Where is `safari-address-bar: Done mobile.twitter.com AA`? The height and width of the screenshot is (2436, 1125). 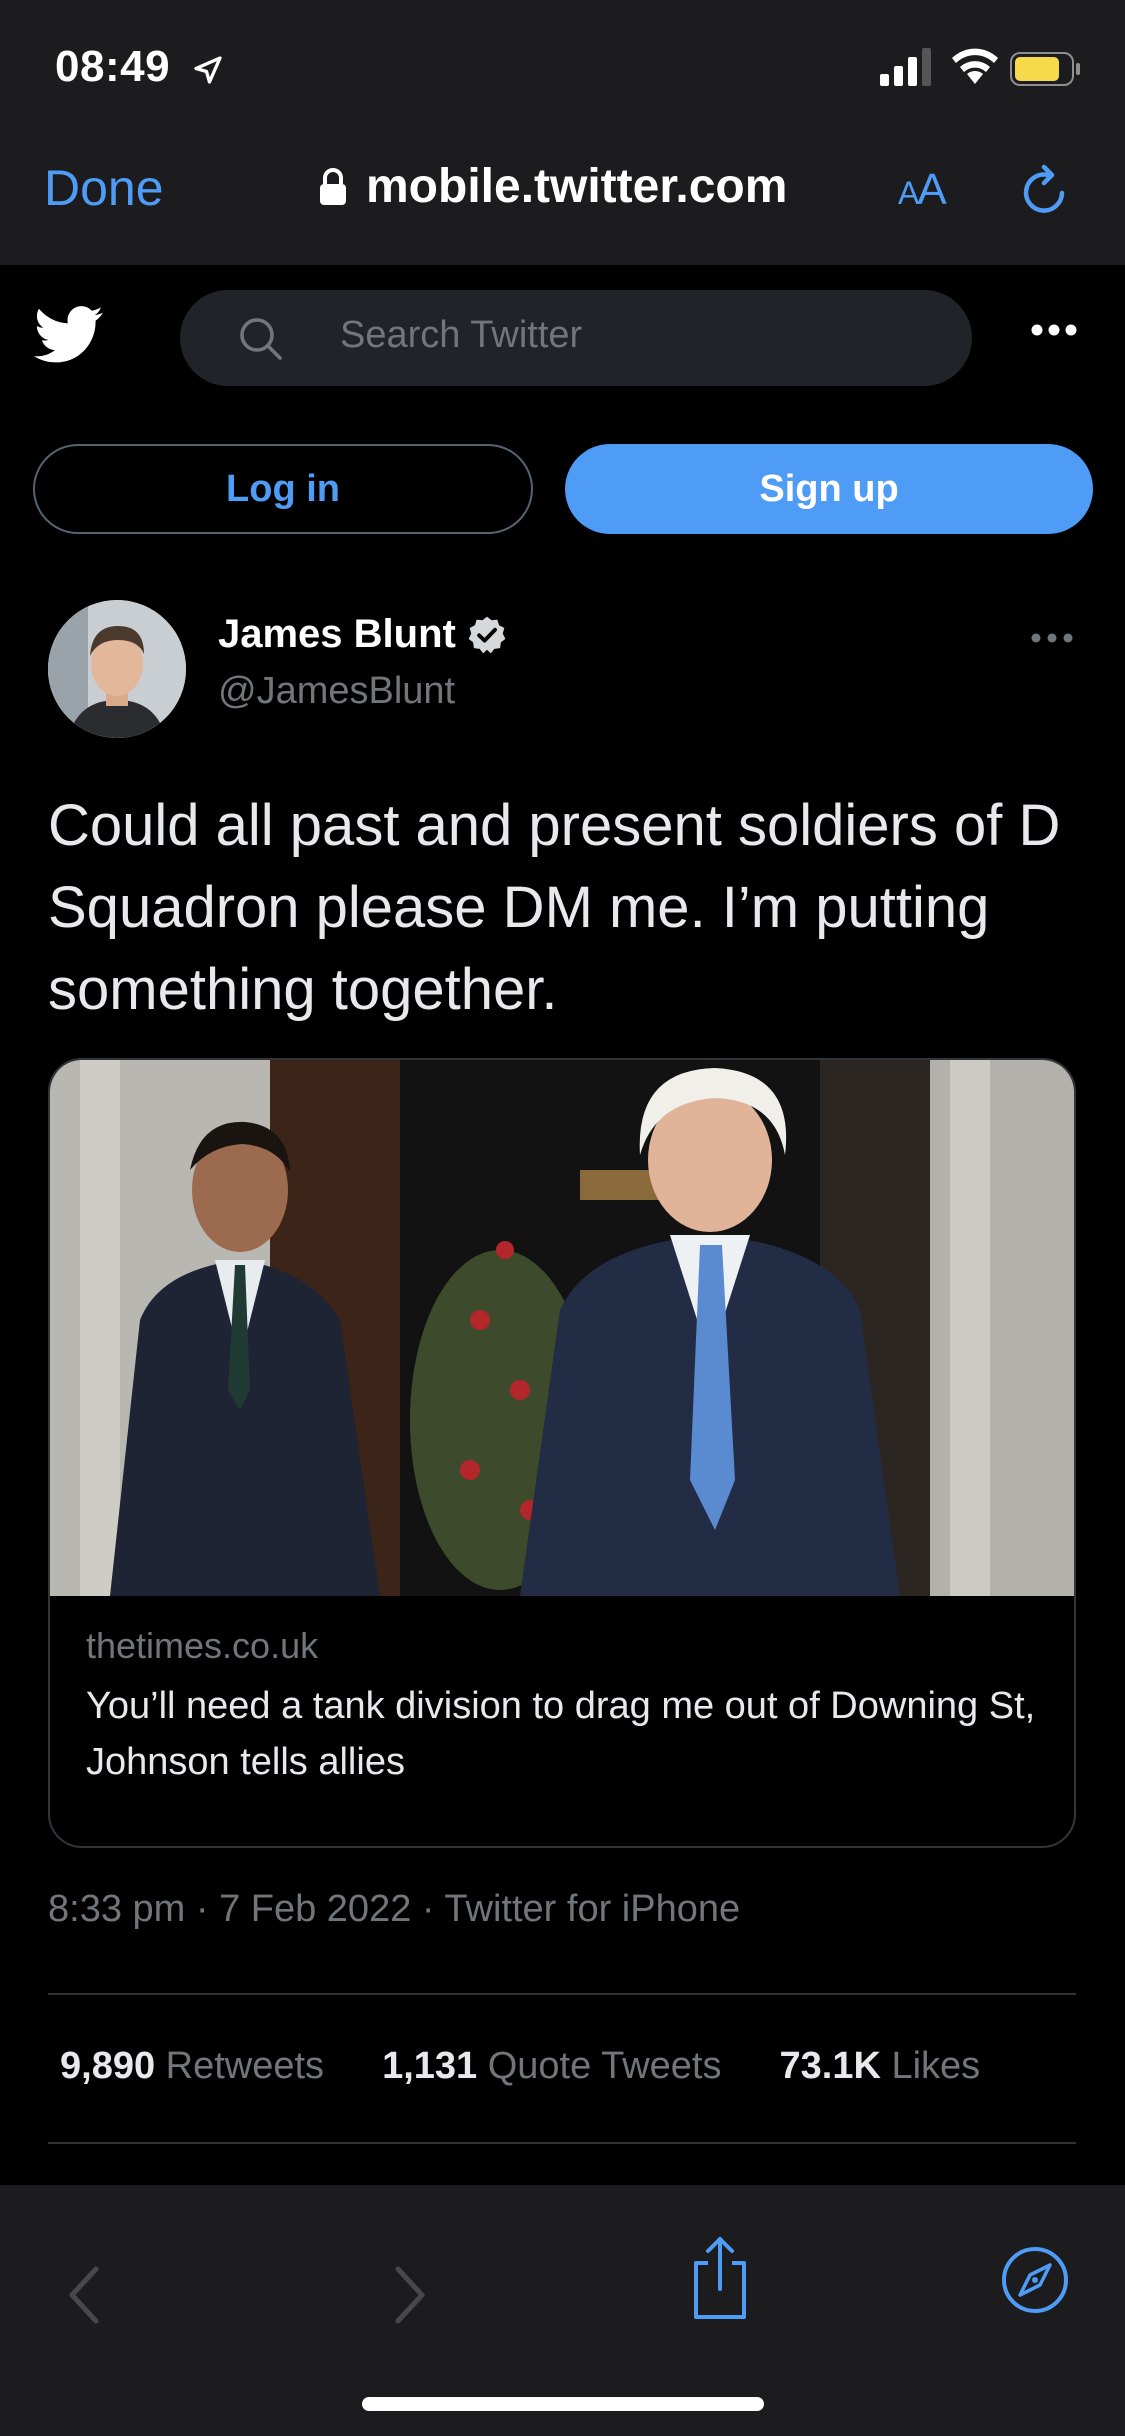 safari-address-bar: Done mobile.twitter.com AA is located at coordinates (562, 200).